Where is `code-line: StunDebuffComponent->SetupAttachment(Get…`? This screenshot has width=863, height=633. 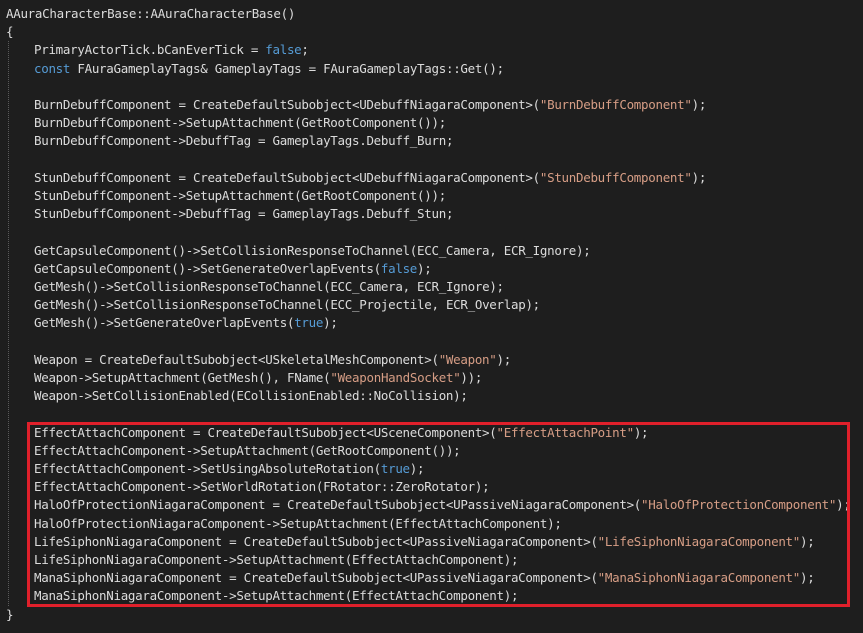 code-line: StunDebuffComponent->SetupAttachment(Get… is located at coordinates (240, 195).